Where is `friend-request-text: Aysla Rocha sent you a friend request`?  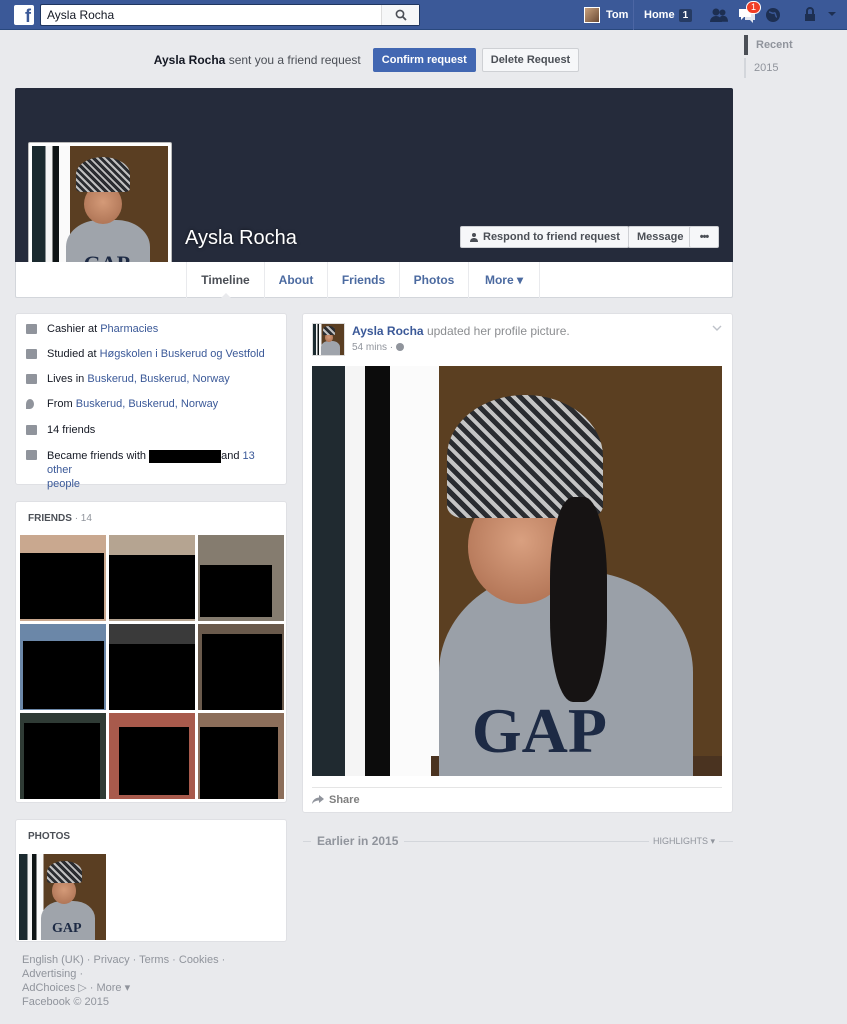
friend-request-text: Aysla Rocha sent you a friend request is located at coordinates (257, 60).